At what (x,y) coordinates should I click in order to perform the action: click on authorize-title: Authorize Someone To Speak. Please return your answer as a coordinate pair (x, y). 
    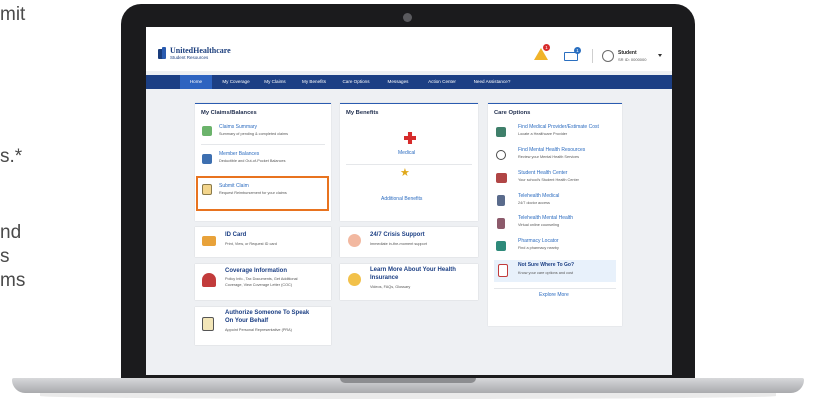
    Looking at the image, I should click on (267, 313).